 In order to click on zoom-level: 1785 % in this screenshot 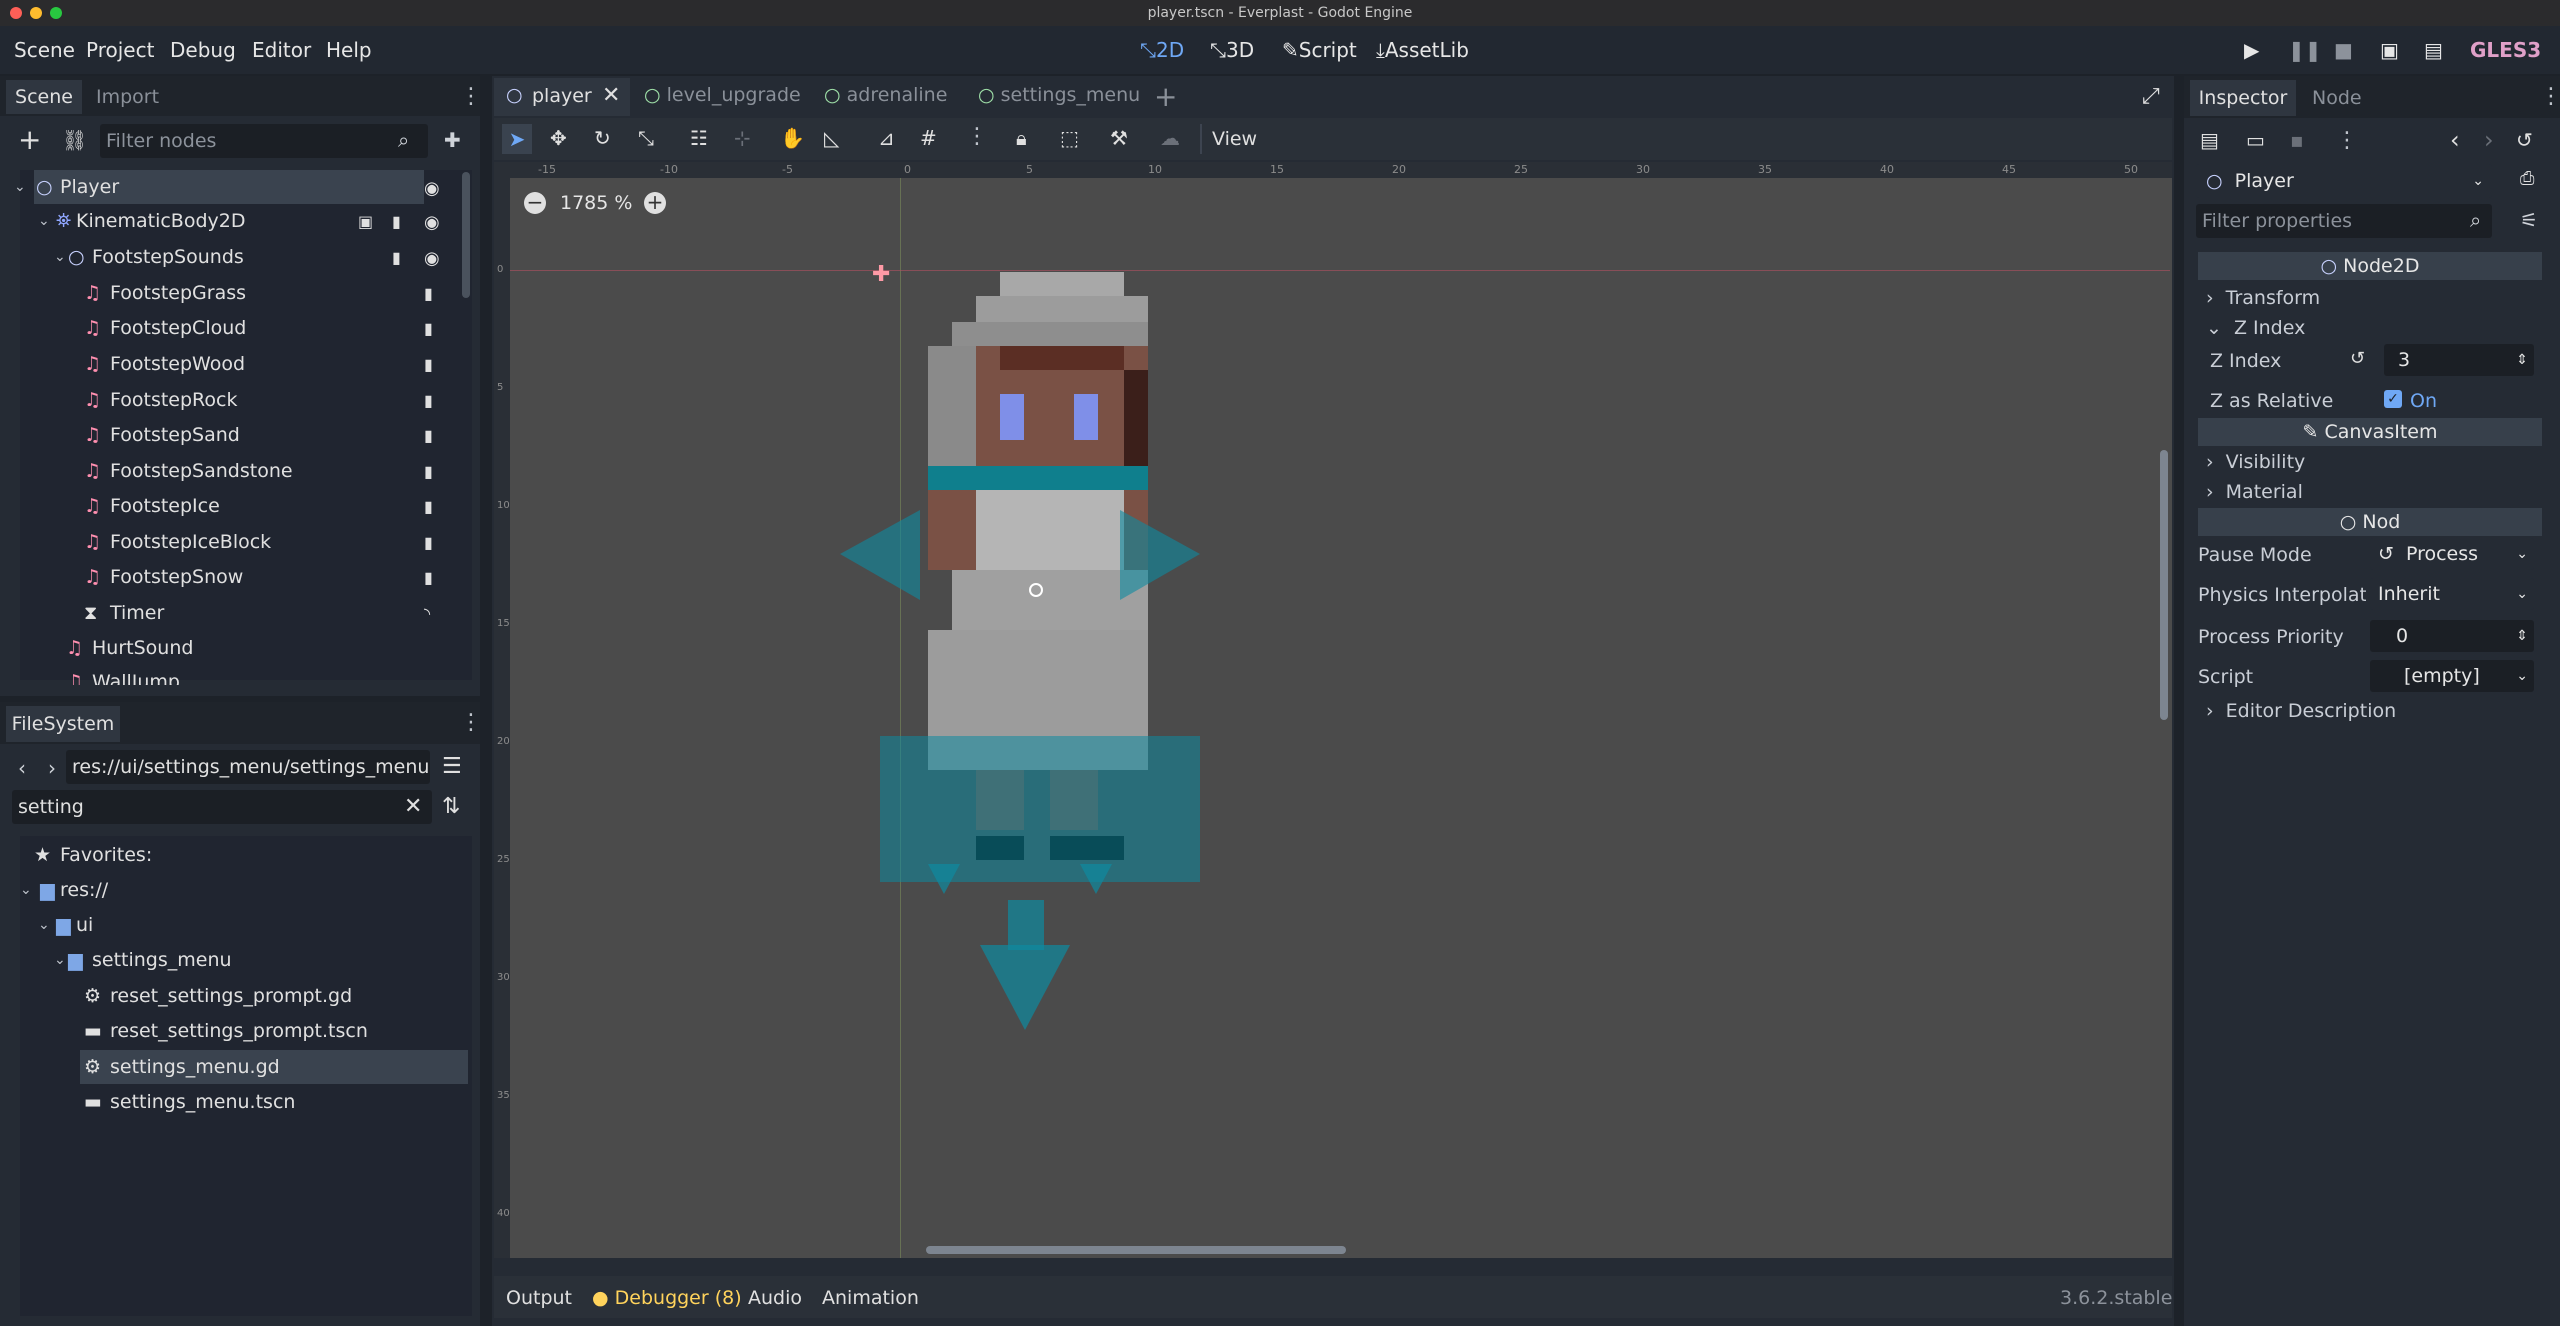, I will do `click(596, 203)`.